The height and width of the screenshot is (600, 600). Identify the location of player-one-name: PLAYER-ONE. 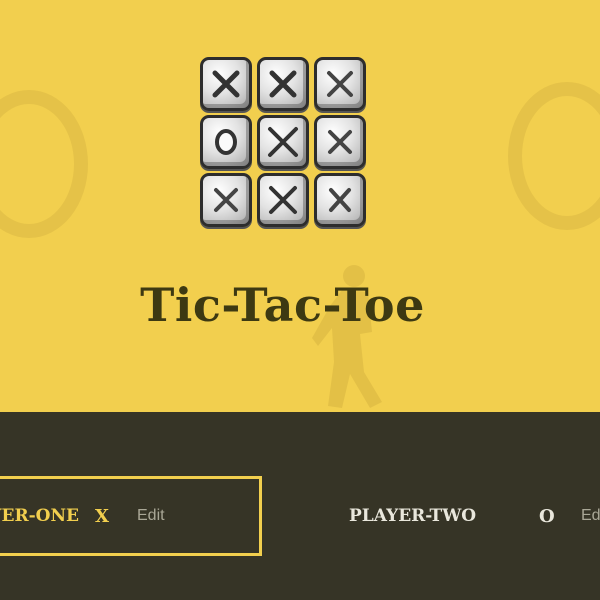
(39, 516).